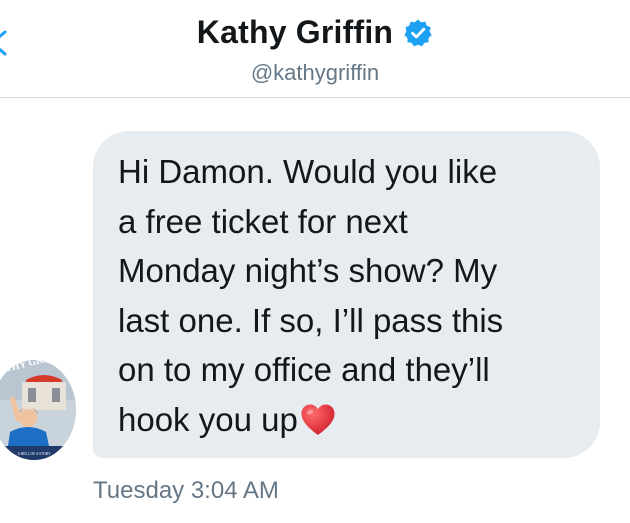  Describe the element at coordinates (34, 454) in the screenshot. I see `avatar-caption: A HELL OF A STORY` at that location.